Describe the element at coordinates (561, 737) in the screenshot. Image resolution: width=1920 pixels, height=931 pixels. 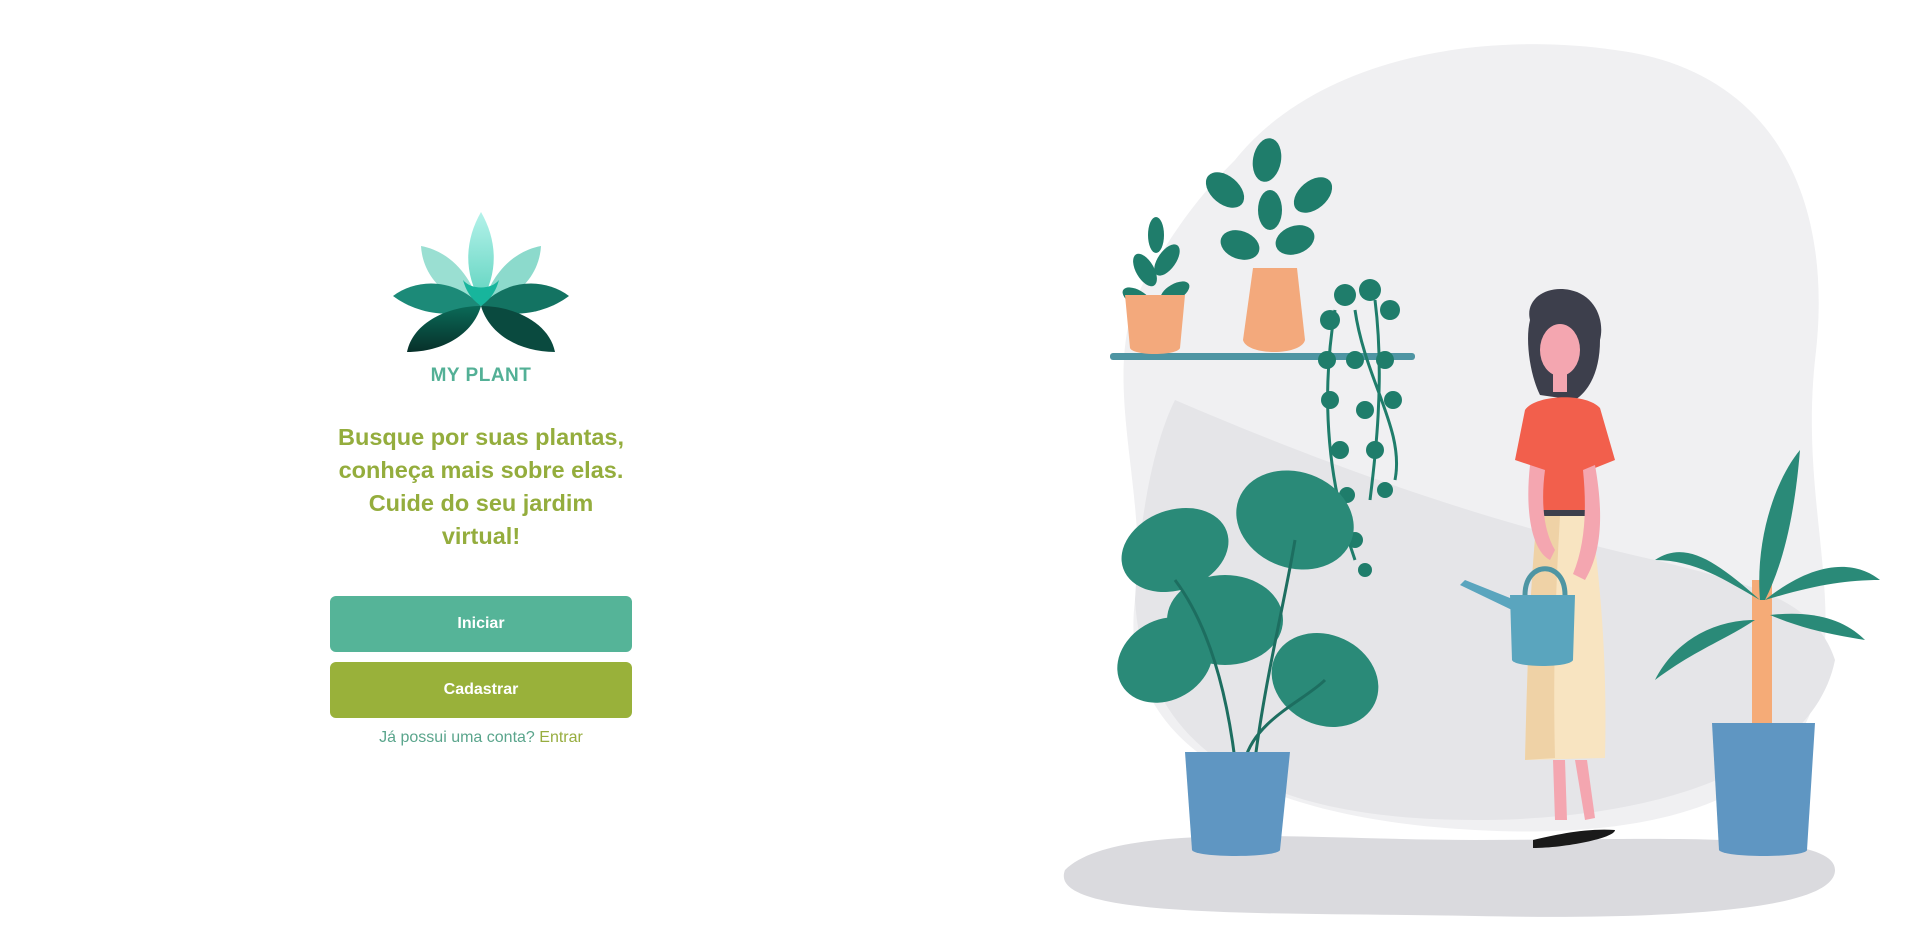
I see `login-link: Entrar` at that location.